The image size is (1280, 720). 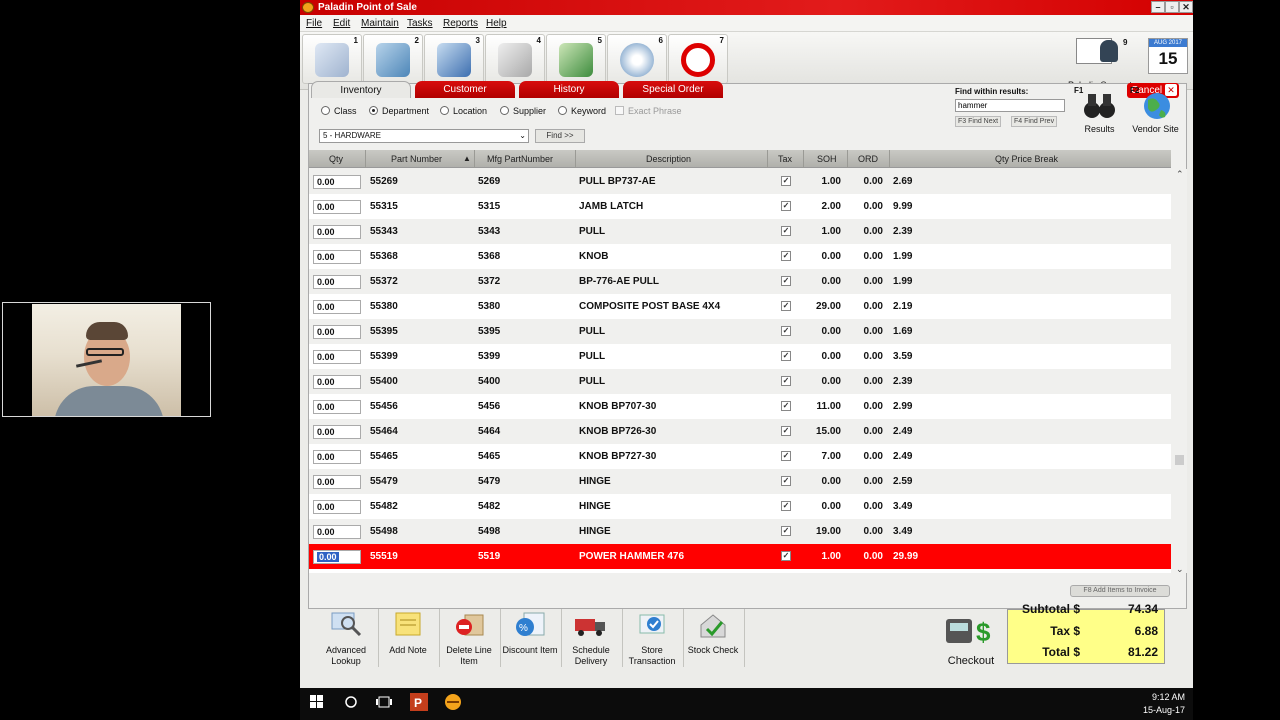 What do you see at coordinates (698, 59) in the screenshot?
I see `toolbar-button-7: 7` at bounding box center [698, 59].